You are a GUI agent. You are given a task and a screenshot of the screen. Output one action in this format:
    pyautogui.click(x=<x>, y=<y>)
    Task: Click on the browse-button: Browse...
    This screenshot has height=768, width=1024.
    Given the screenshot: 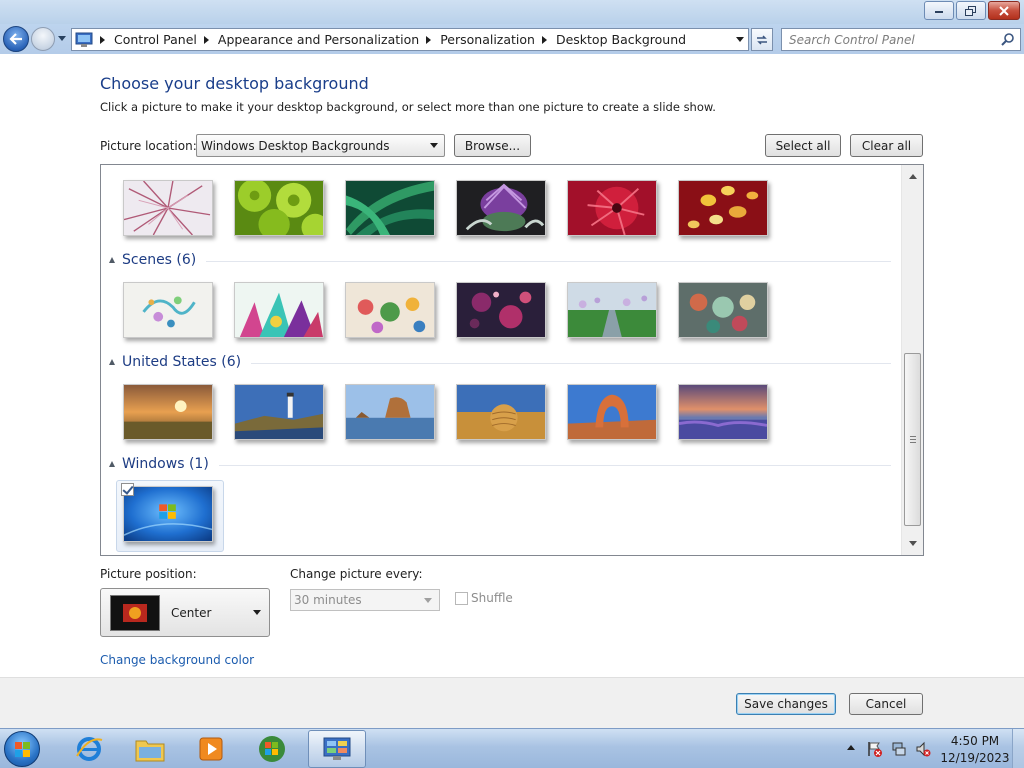 What is the action you would take?
    pyautogui.click(x=492, y=145)
    